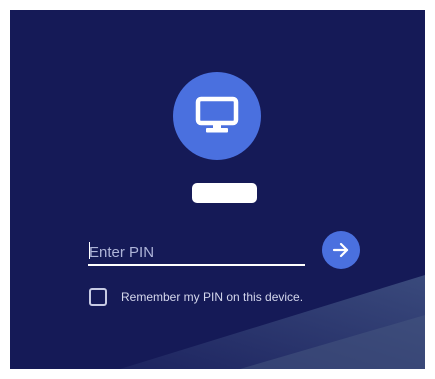 The width and height of the screenshot is (435, 379). Describe the element at coordinates (98, 297) in the screenshot. I see `remember-pin-checkbox` at that location.